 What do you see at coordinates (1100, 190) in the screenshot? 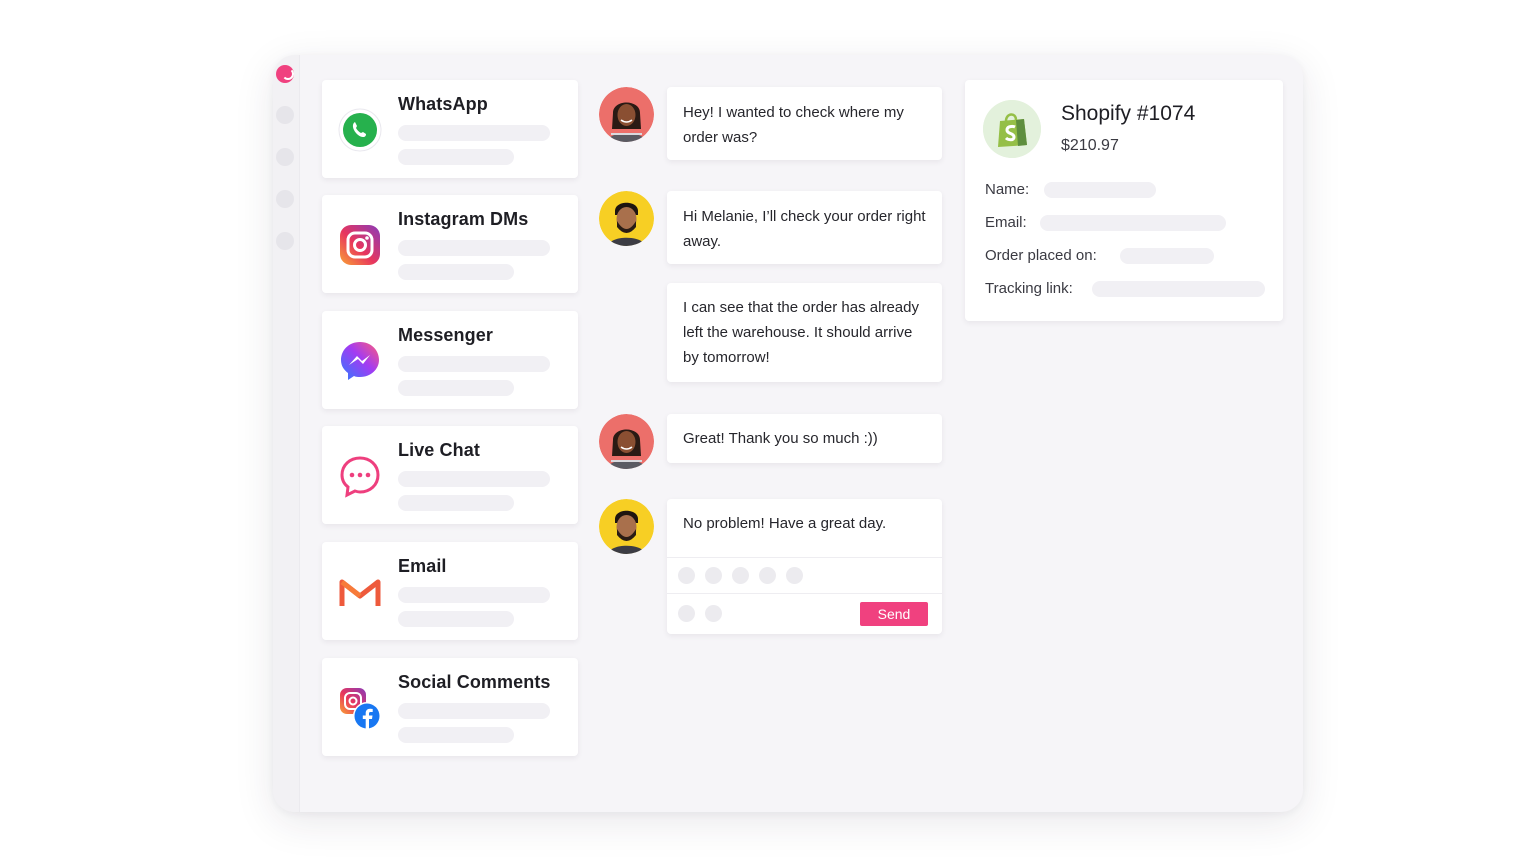
I see `name-value-placeholder` at bounding box center [1100, 190].